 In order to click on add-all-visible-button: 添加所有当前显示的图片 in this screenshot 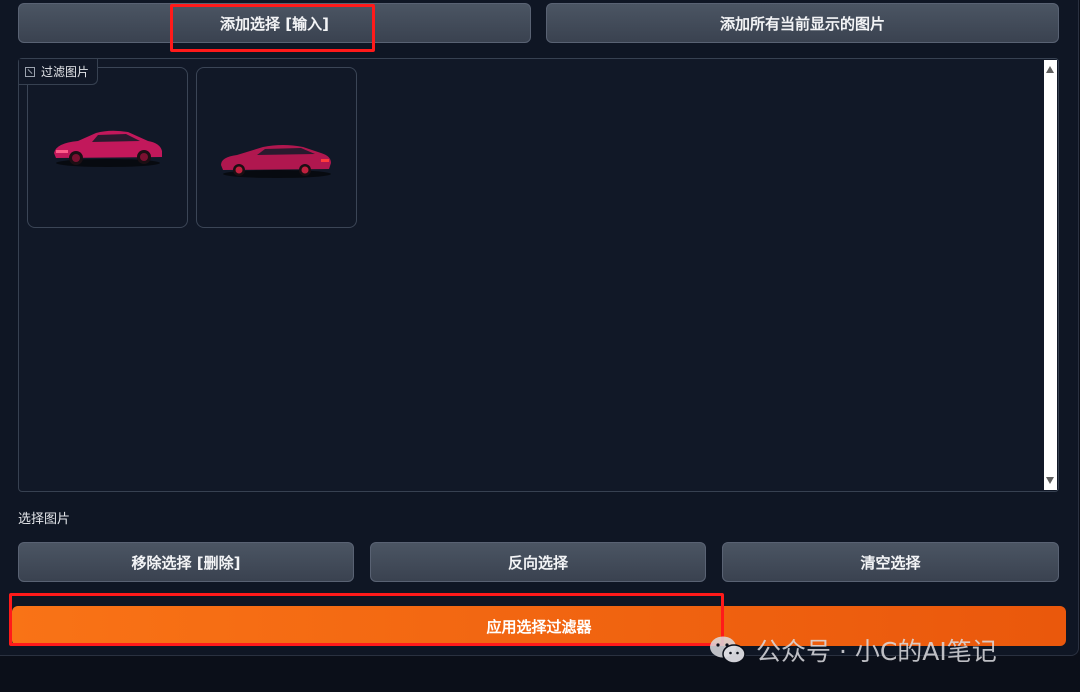, I will do `click(802, 23)`.